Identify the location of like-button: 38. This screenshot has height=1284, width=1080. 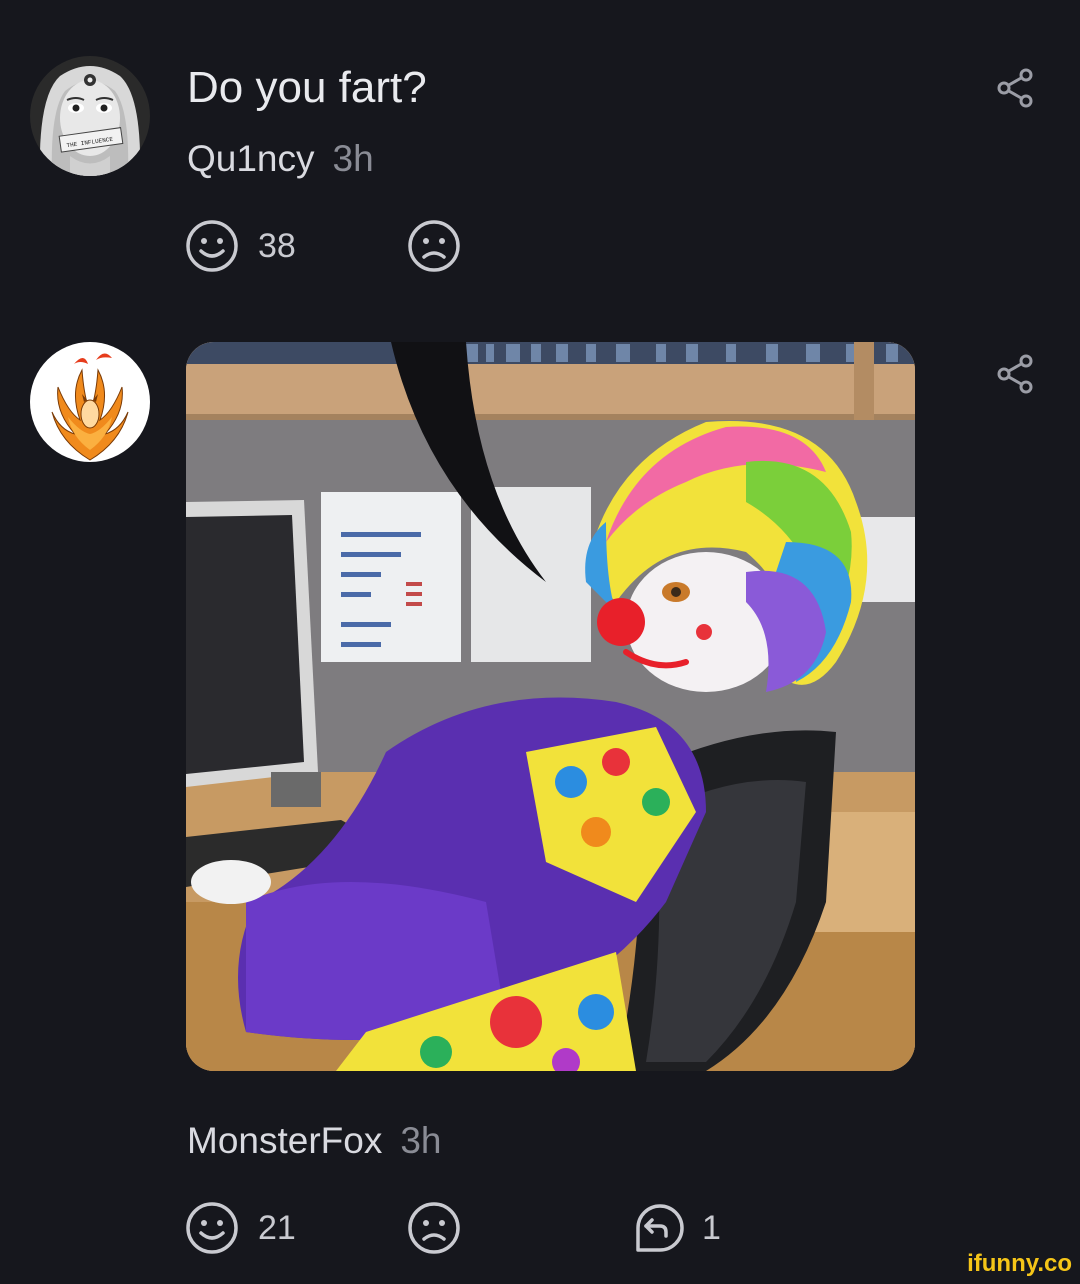
(240, 246).